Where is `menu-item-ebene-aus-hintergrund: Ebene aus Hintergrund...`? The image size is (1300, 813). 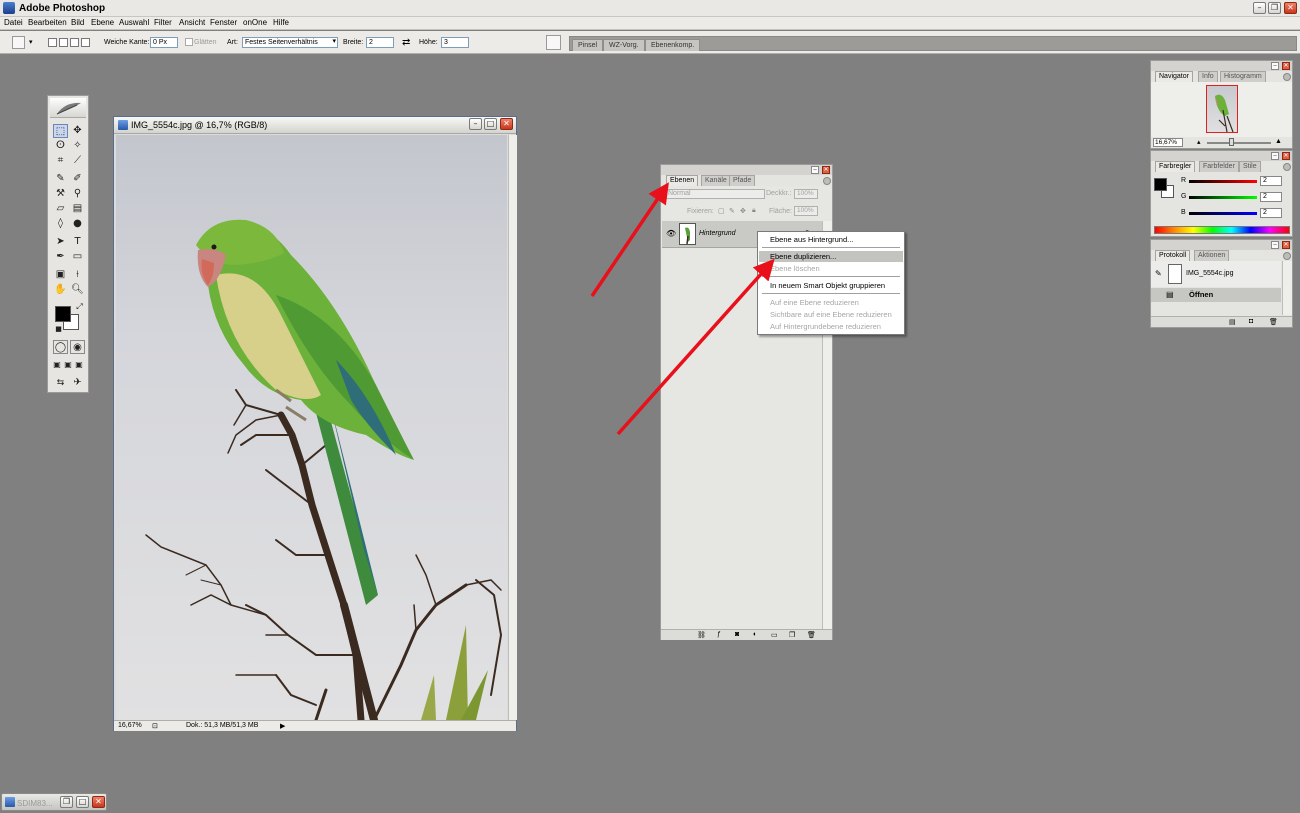 menu-item-ebene-aus-hintergrund: Ebene aus Hintergrund... is located at coordinates (831, 239).